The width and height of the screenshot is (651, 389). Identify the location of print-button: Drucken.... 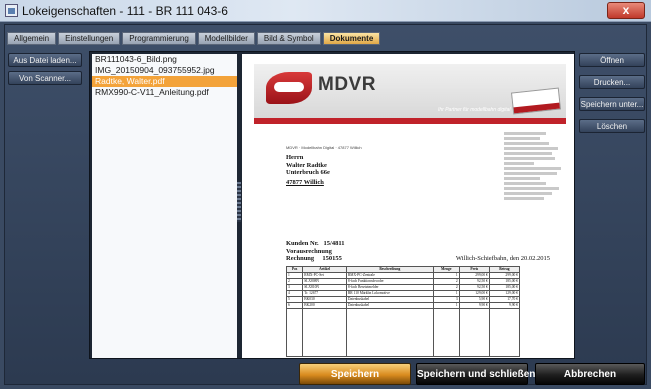
(612, 82).